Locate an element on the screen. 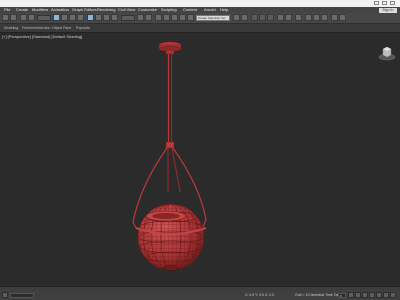  tab-object-paint: Object Paint is located at coordinates (61, 28).